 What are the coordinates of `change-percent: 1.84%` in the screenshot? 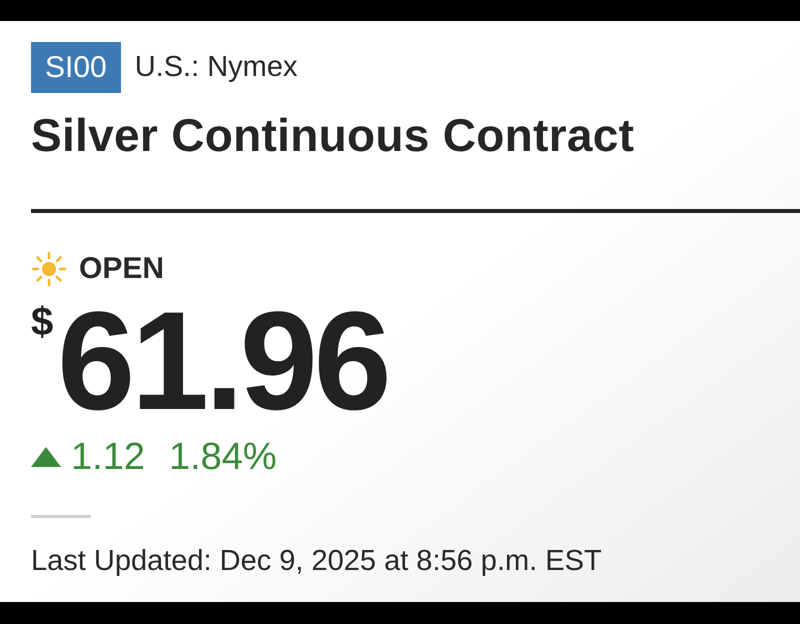 It's located at (222, 457).